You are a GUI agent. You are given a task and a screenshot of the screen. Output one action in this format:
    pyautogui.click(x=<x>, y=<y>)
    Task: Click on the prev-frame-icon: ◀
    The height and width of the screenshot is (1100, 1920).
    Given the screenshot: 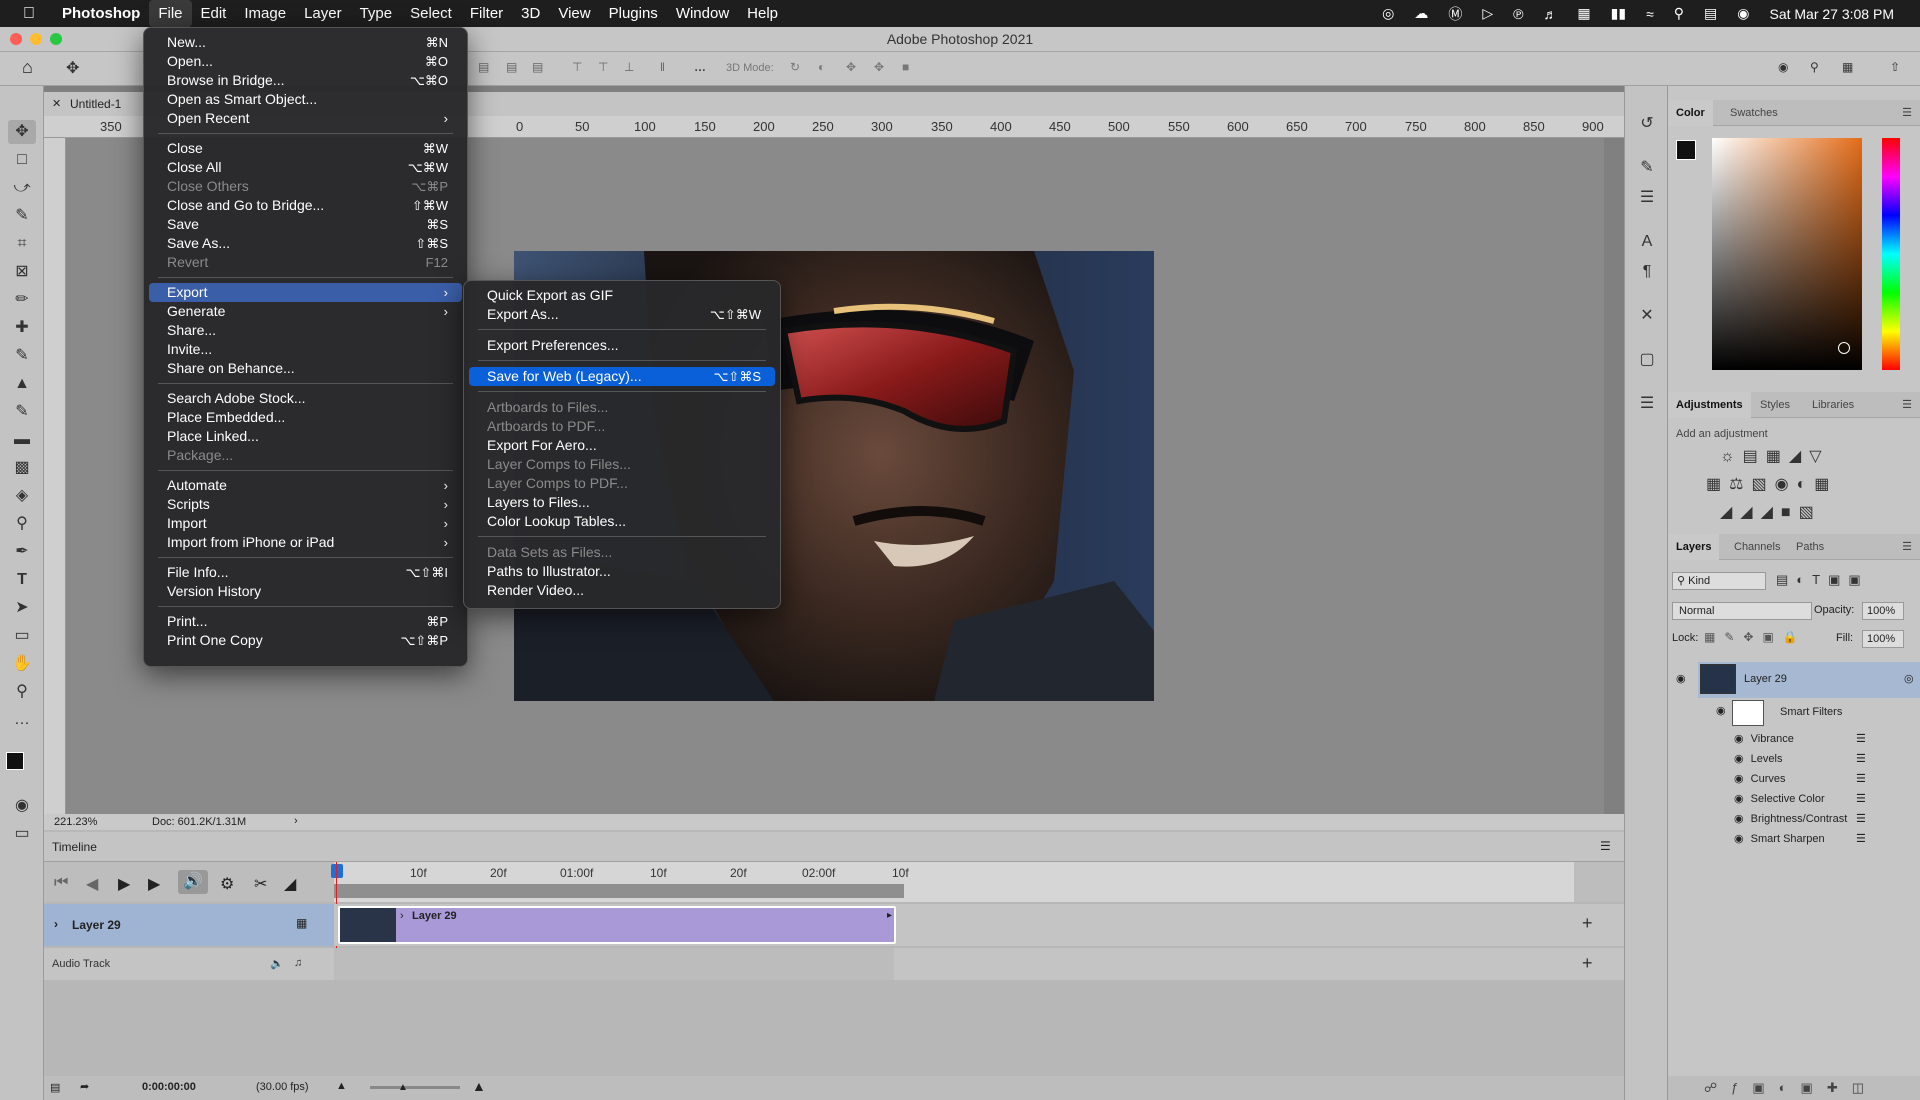 What is the action you would take?
    pyautogui.click(x=92, y=884)
    